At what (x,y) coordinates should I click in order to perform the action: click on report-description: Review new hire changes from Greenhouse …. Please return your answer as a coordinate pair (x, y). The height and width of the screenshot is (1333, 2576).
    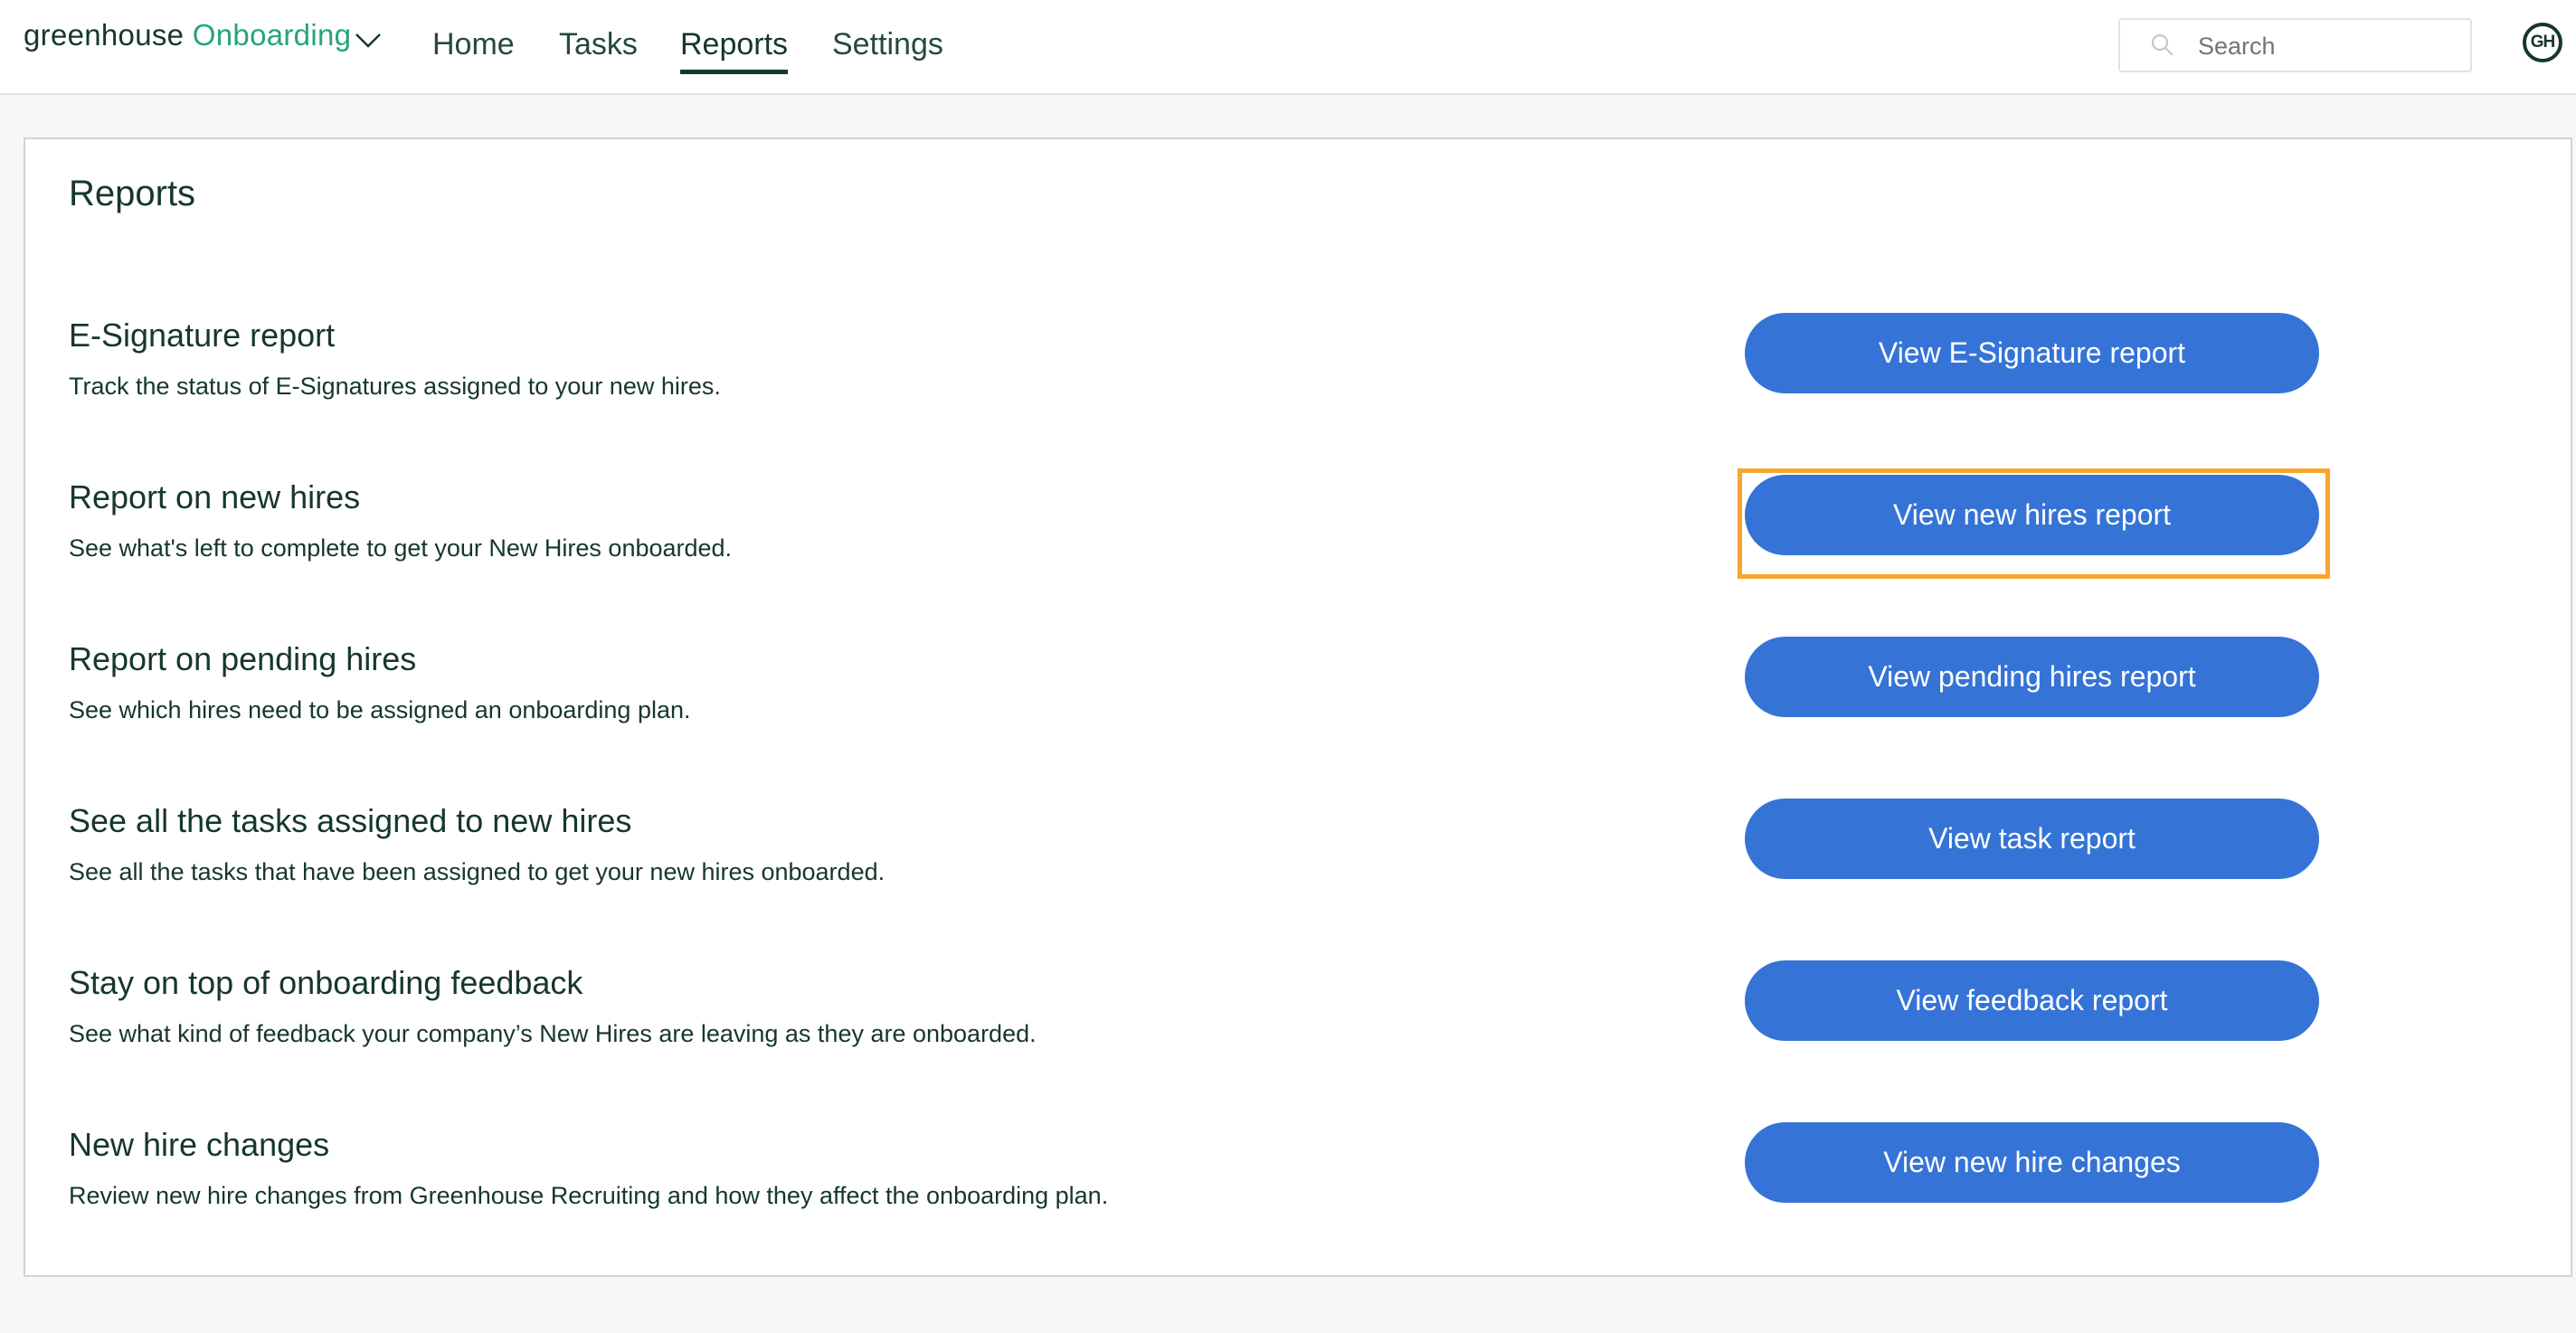
    Looking at the image, I should click on (589, 1196).